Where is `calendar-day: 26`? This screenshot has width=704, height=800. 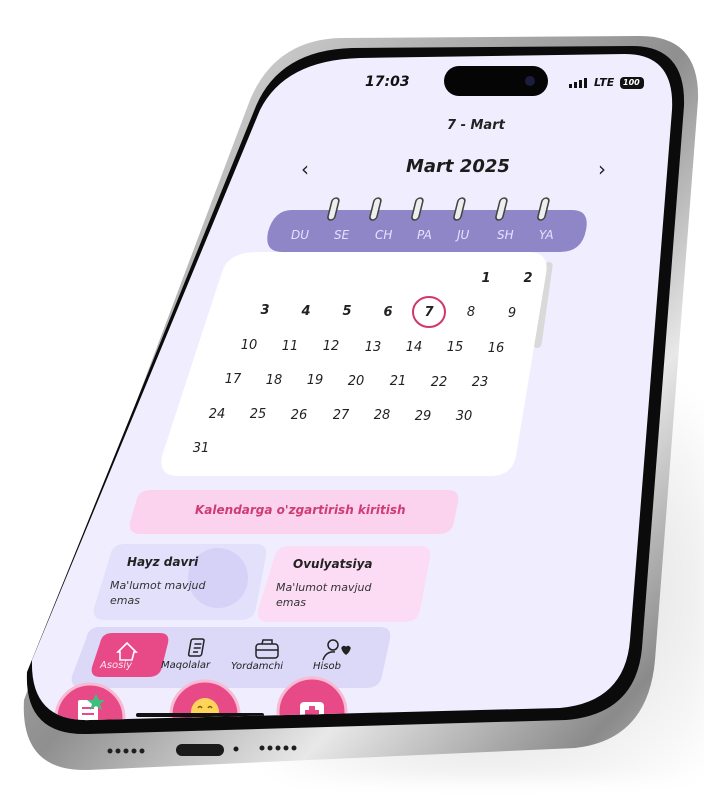 calendar-day: 26 is located at coordinates (299, 415).